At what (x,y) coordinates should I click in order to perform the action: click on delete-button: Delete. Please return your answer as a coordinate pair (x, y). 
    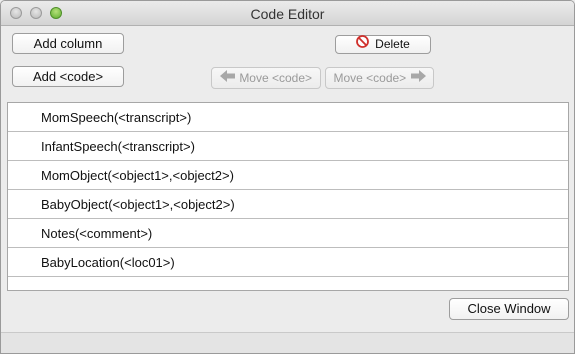
    Looking at the image, I should click on (383, 44).